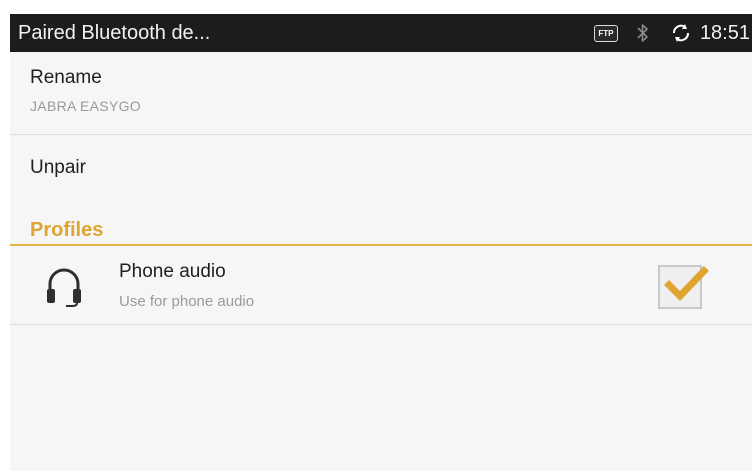  Describe the element at coordinates (381, 33) in the screenshot. I see `status-bar: Paired Bluetooth de... FTP 18:51` at that location.